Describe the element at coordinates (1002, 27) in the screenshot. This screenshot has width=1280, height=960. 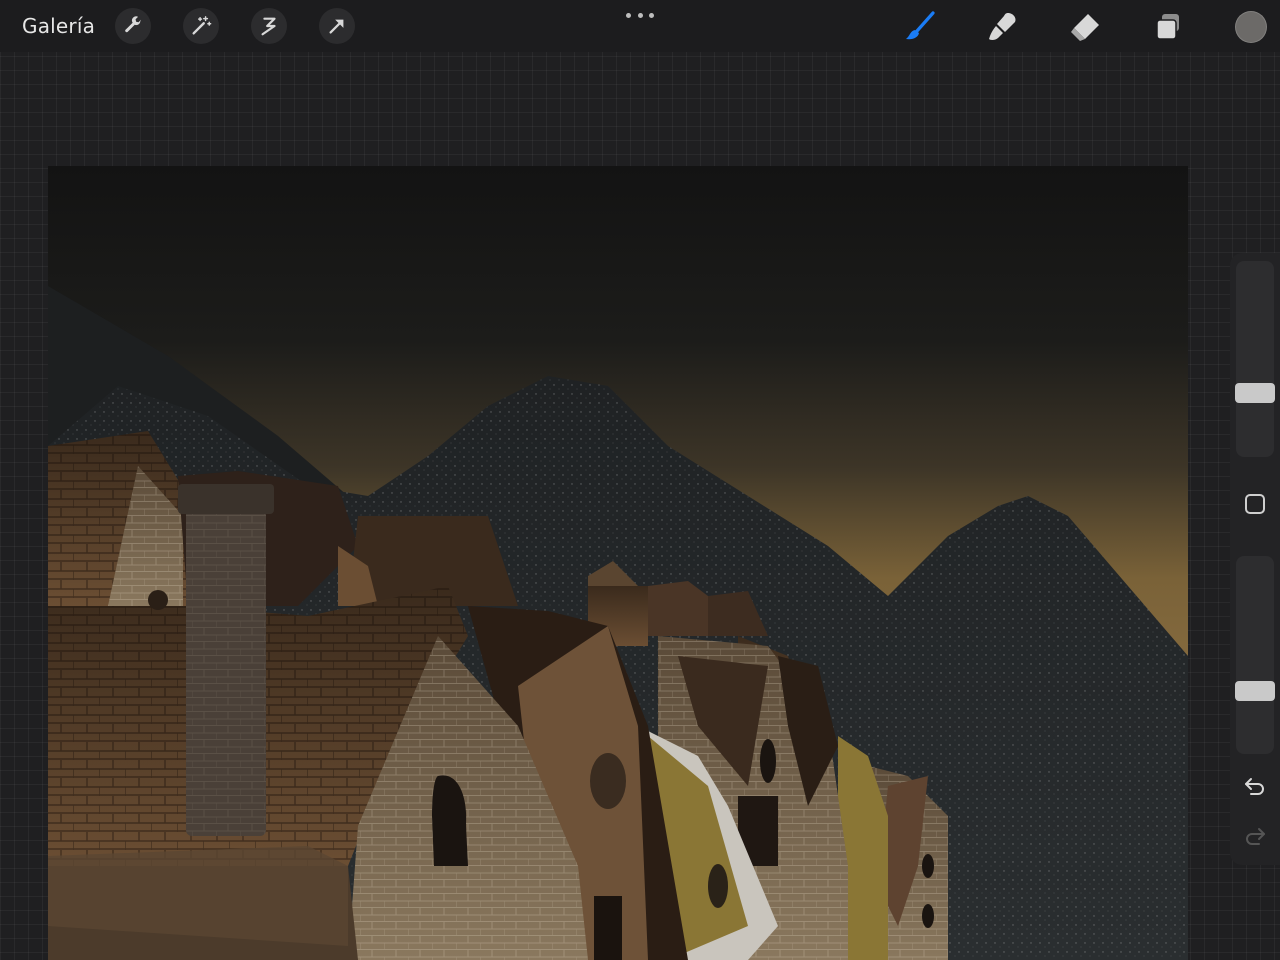
I see `smudge-icon` at that location.